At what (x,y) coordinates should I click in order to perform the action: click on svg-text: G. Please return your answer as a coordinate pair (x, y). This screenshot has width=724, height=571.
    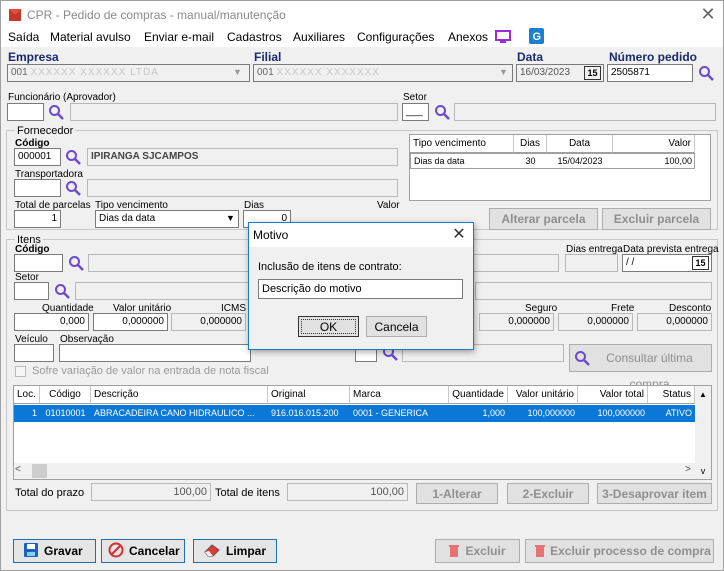
    Looking at the image, I should click on (537, 37).